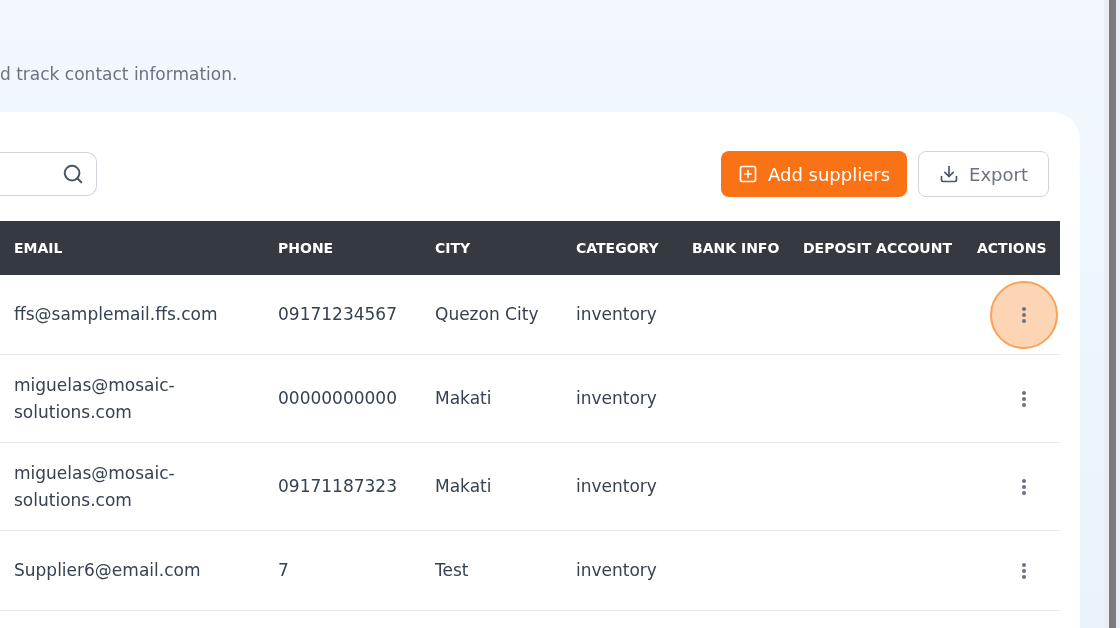 The image size is (1120, 628). Describe the element at coordinates (814, 174) in the screenshot. I see `add-suppliers-button: Add suppliers` at that location.